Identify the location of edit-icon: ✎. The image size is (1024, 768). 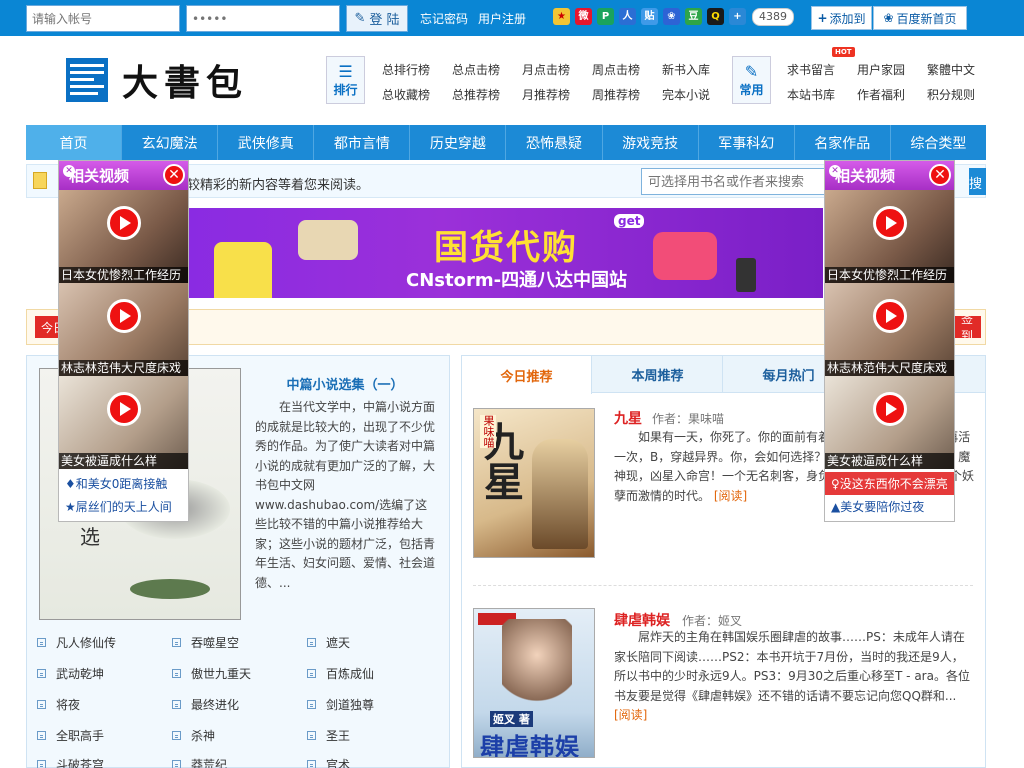
(360, 18).